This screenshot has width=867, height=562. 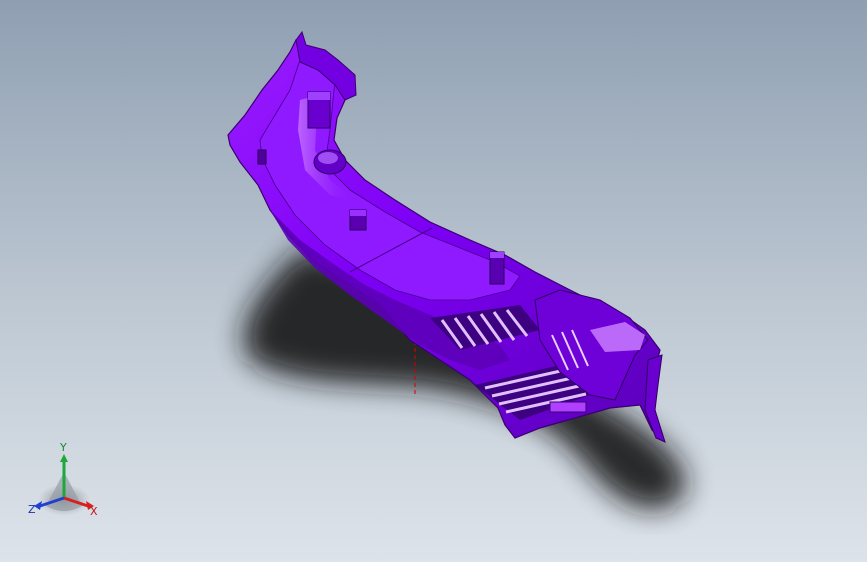 I want to click on y-axis-arrow, so click(x=64, y=458).